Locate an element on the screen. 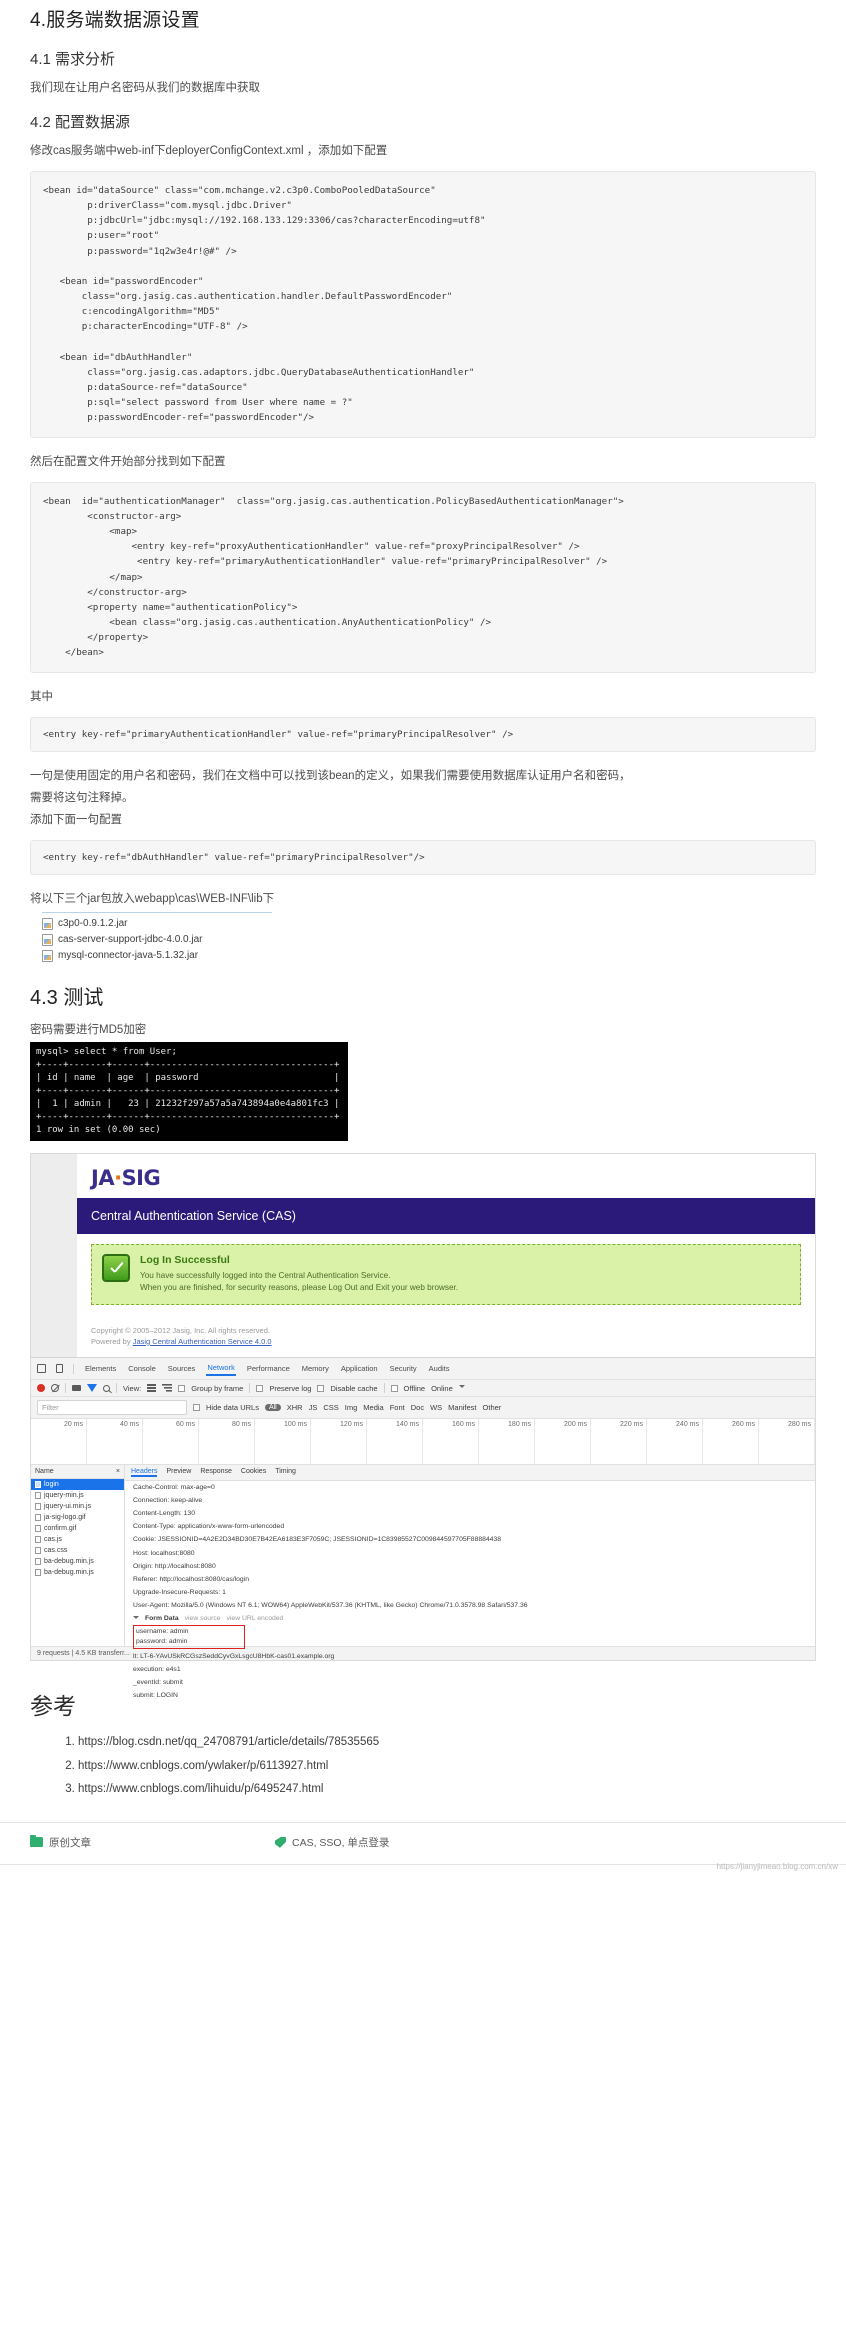  filter-type-ws: WS is located at coordinates (436, 1407).